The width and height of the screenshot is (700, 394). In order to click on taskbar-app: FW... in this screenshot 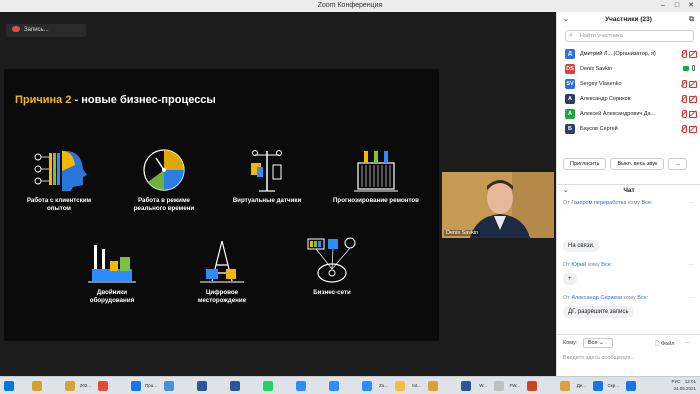, I will do `click(507, 386)`.